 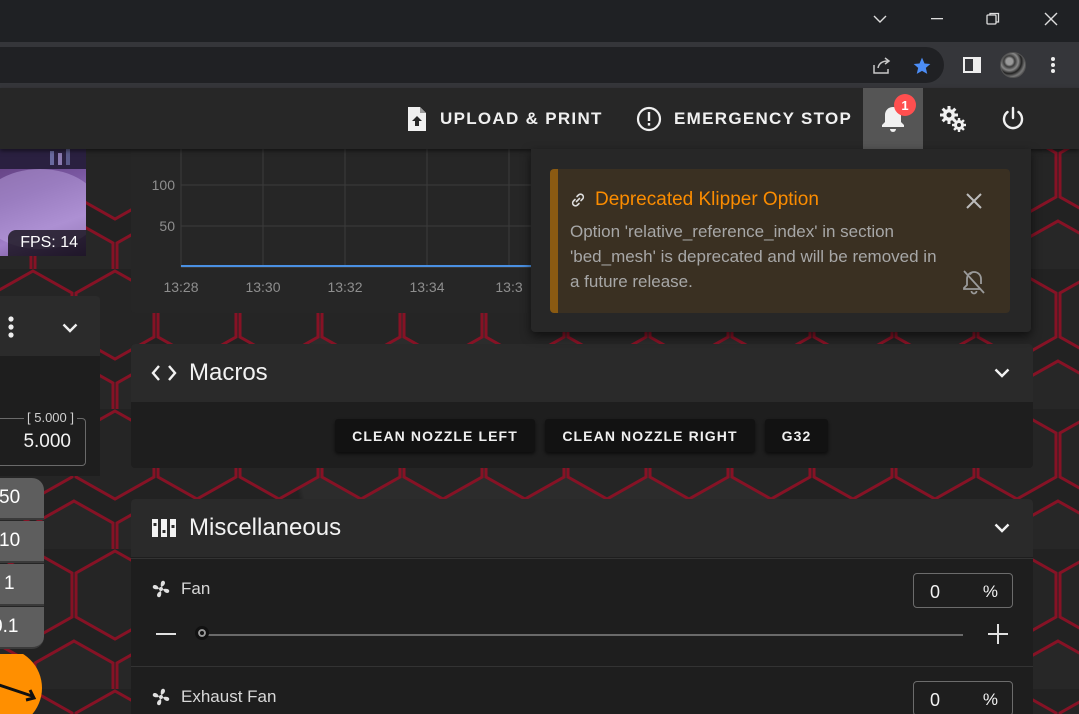 I want to click on chart-x-tick-label: 13:30, so click(x=262, y=287).